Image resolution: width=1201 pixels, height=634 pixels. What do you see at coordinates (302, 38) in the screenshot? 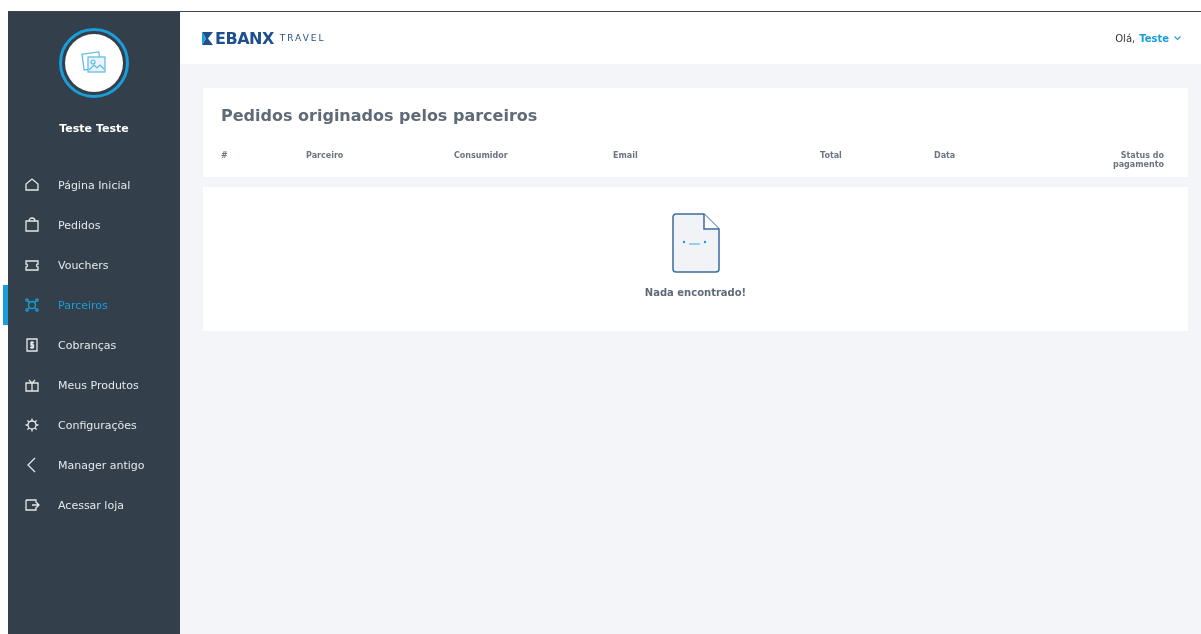
I see `logo-subtitle: TRAVEL` at bounding box center [302, 38].